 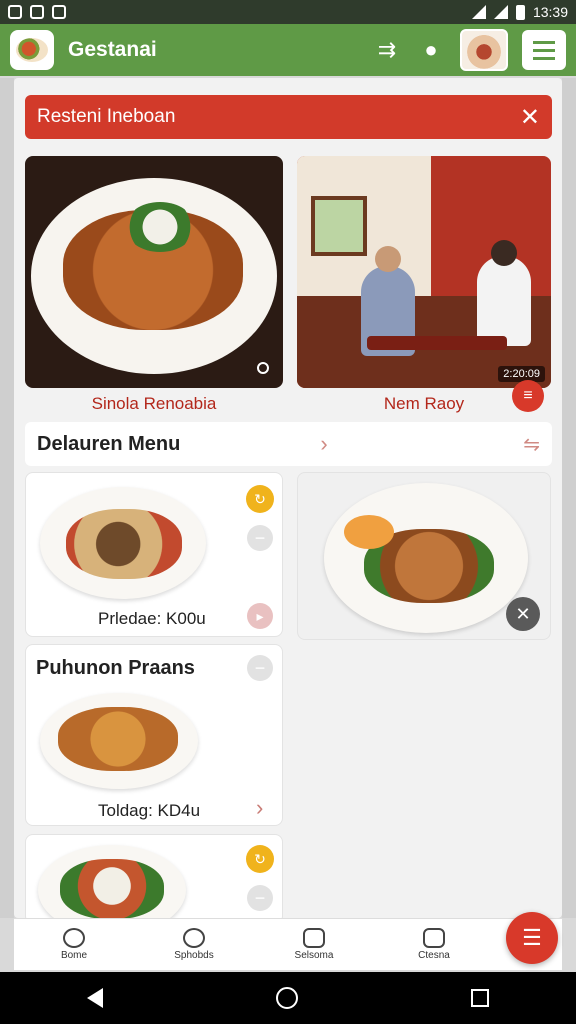 What do you see at coordinates (94, 998) in the screenshot?
I see `back-icon` at bounding box center [94, 998].